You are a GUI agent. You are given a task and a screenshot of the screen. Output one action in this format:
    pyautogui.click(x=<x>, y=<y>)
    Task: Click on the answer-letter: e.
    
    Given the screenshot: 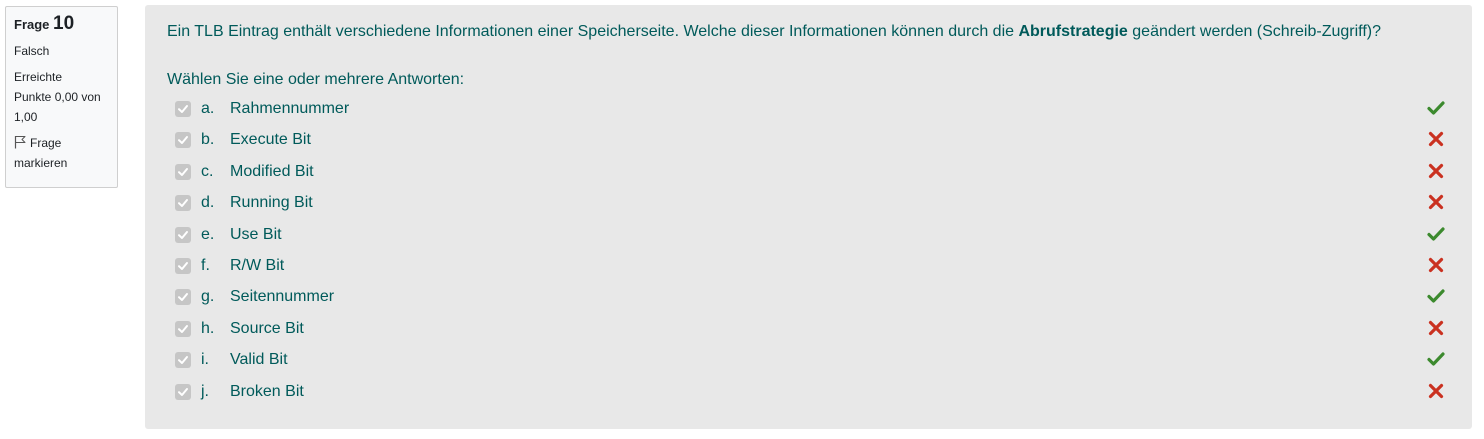 What is the action you would take?
    pyautogui.click(x=208, y=234)
    